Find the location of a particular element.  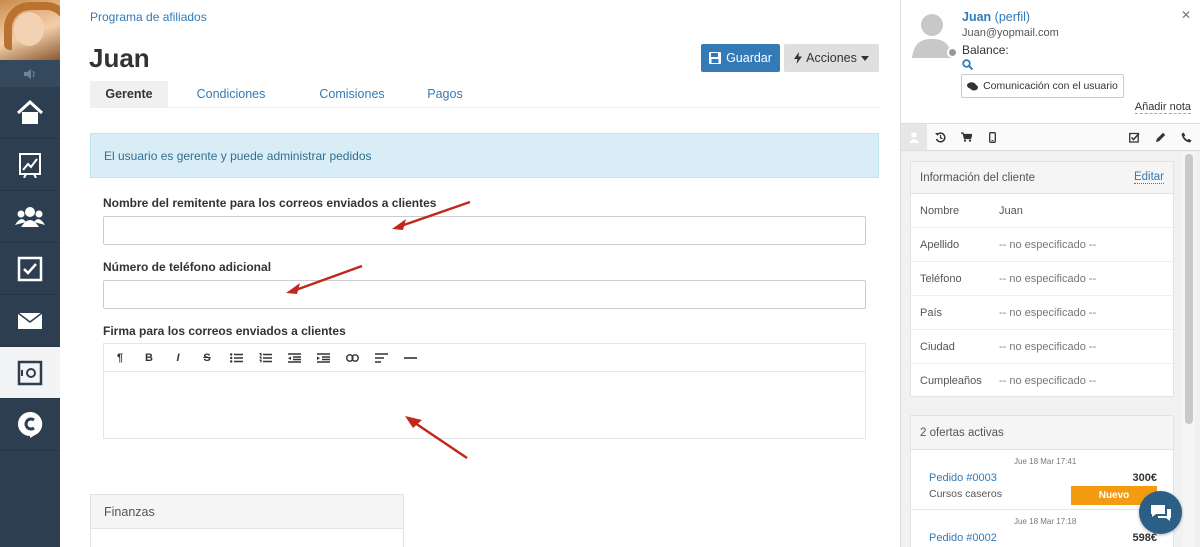

customer-info-header: Información del cliente Editar is located at coordinates (1042, 178).